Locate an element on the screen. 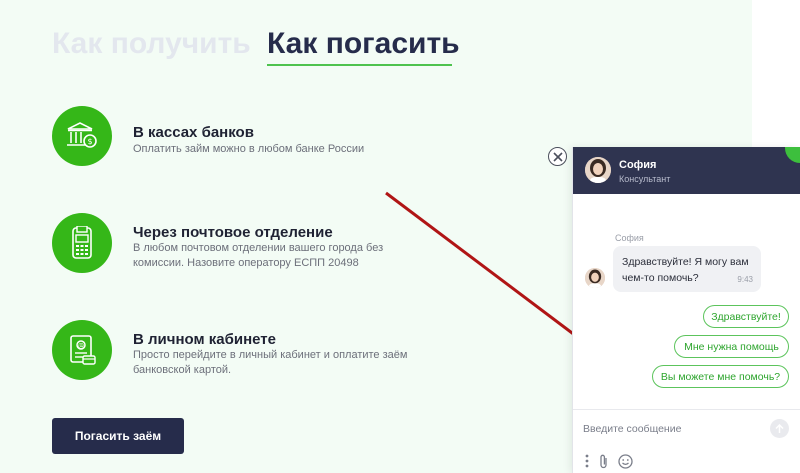 This screenshot has height=473, width=800. chat-header: София Консультант is located at coordinates (686, 170).